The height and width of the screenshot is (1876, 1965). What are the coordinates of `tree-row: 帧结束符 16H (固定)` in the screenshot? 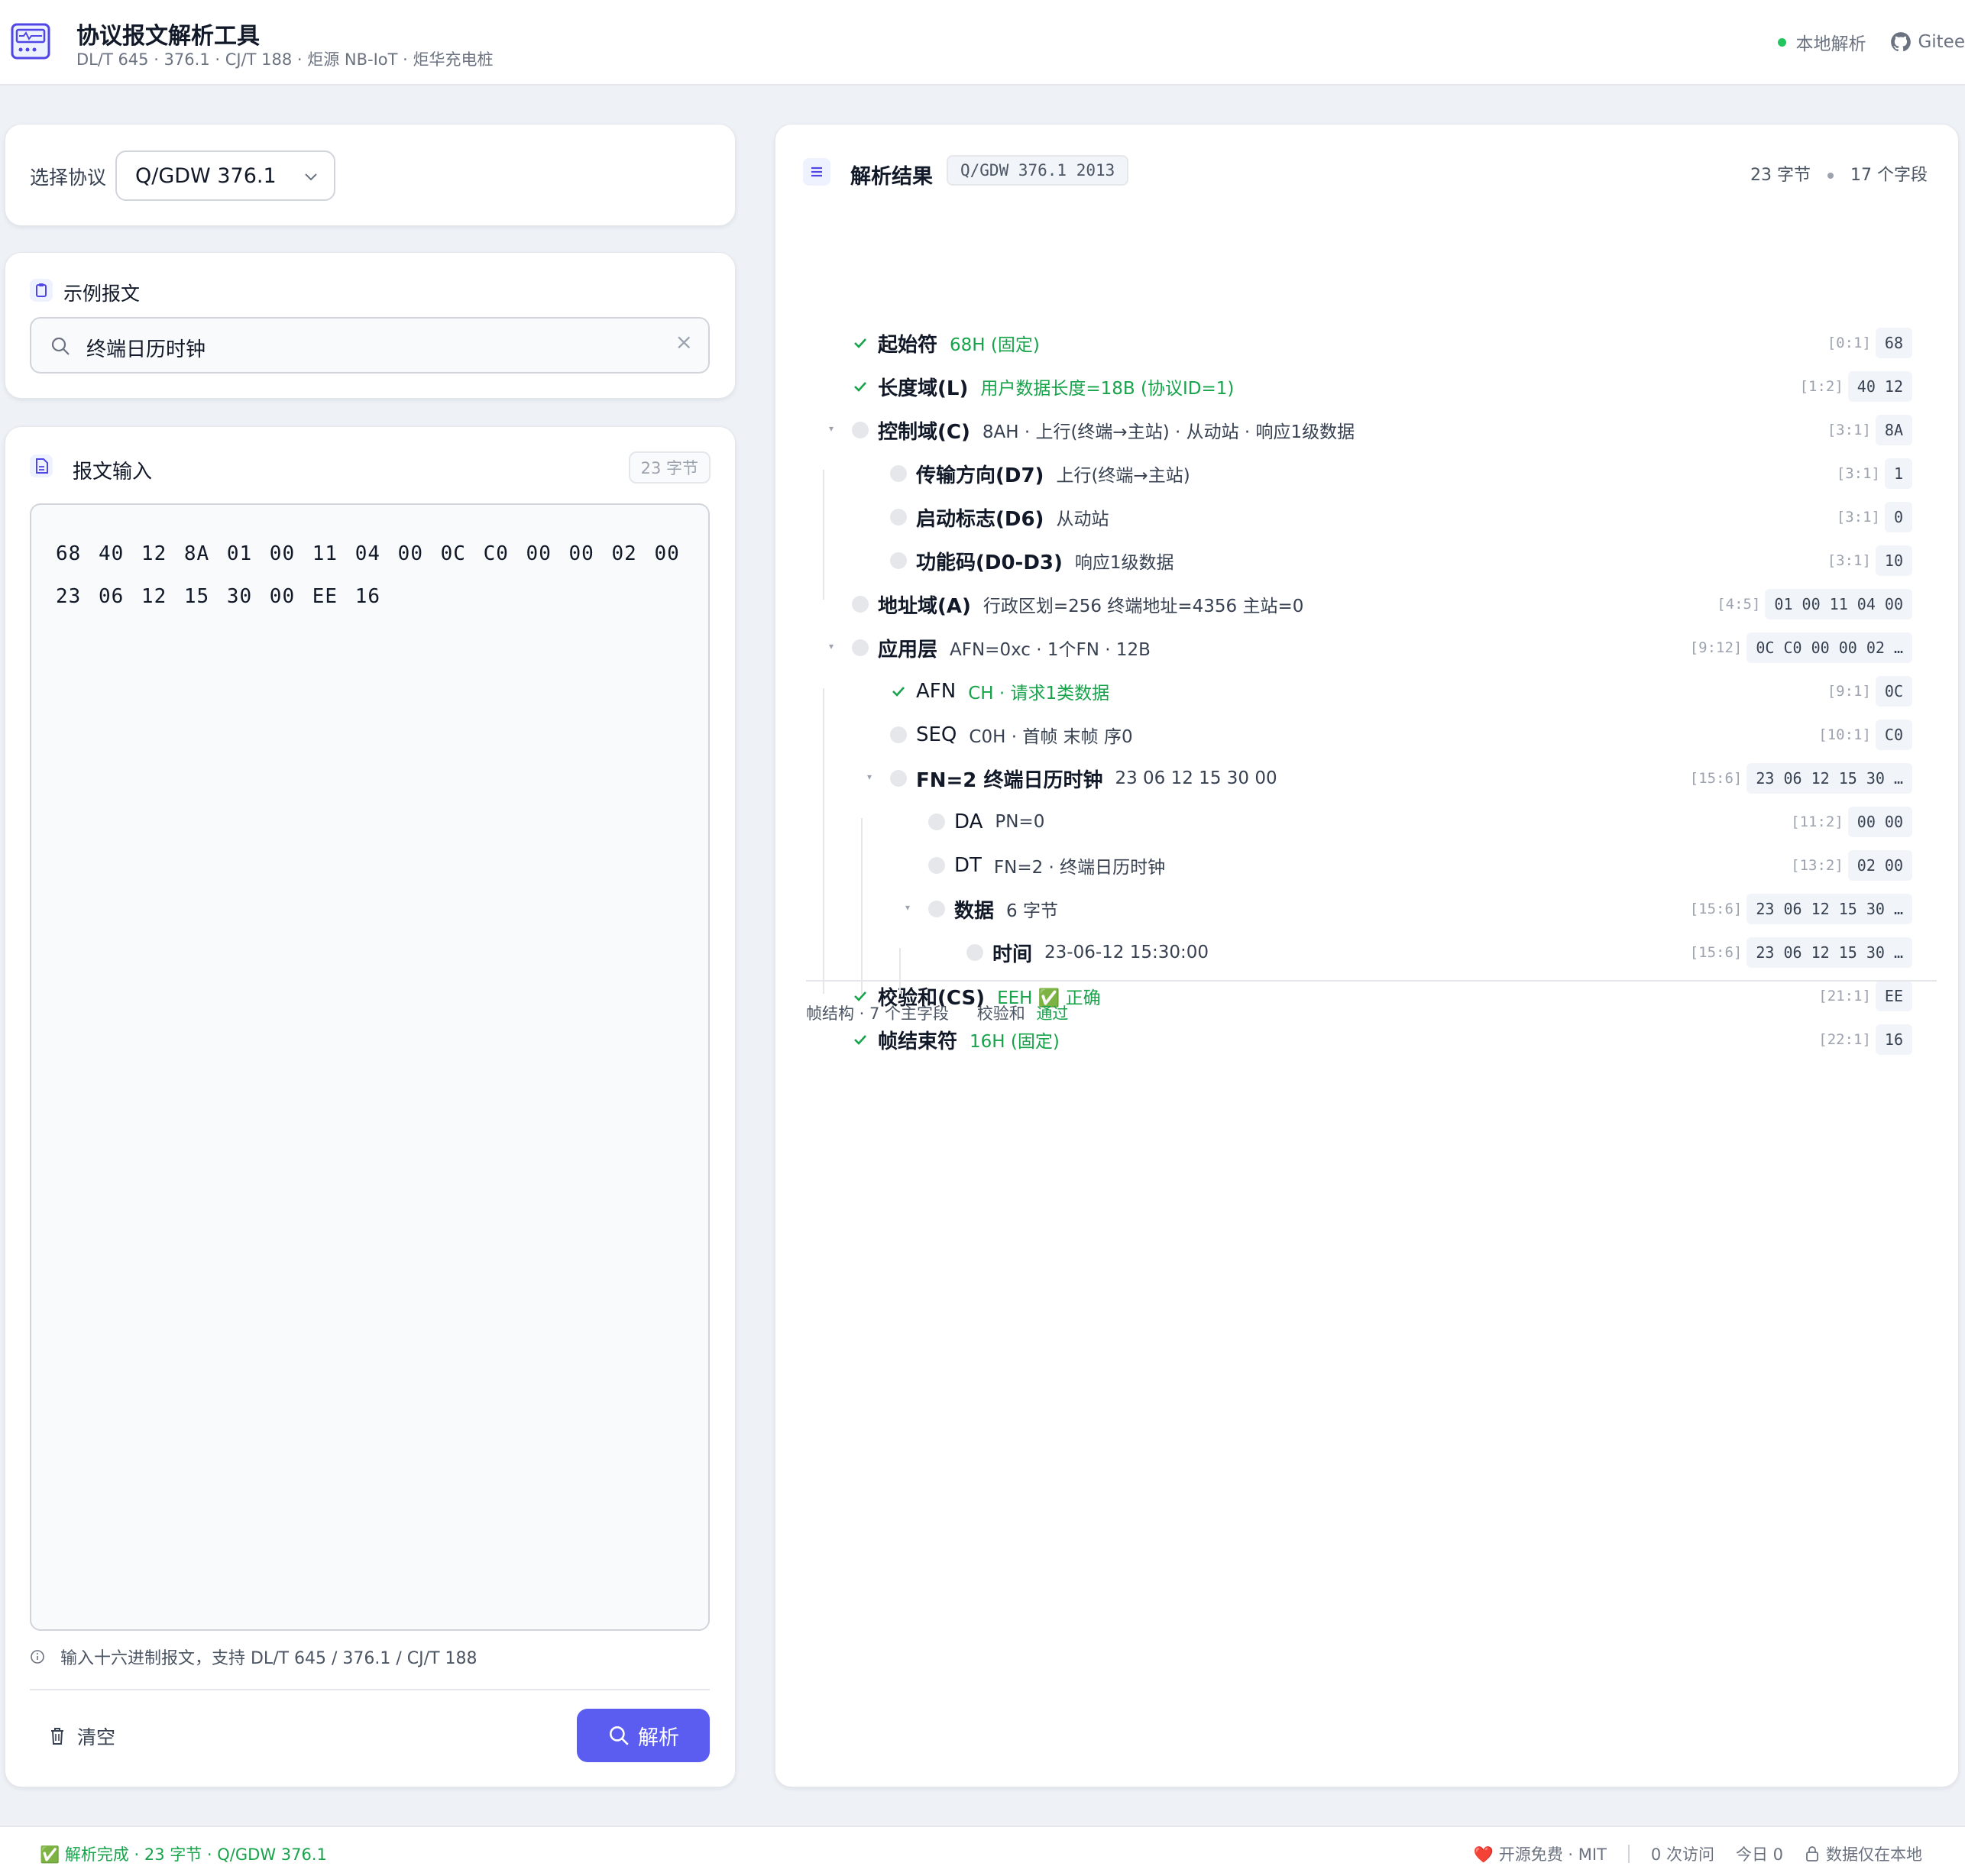 It's located at (954, 1039).